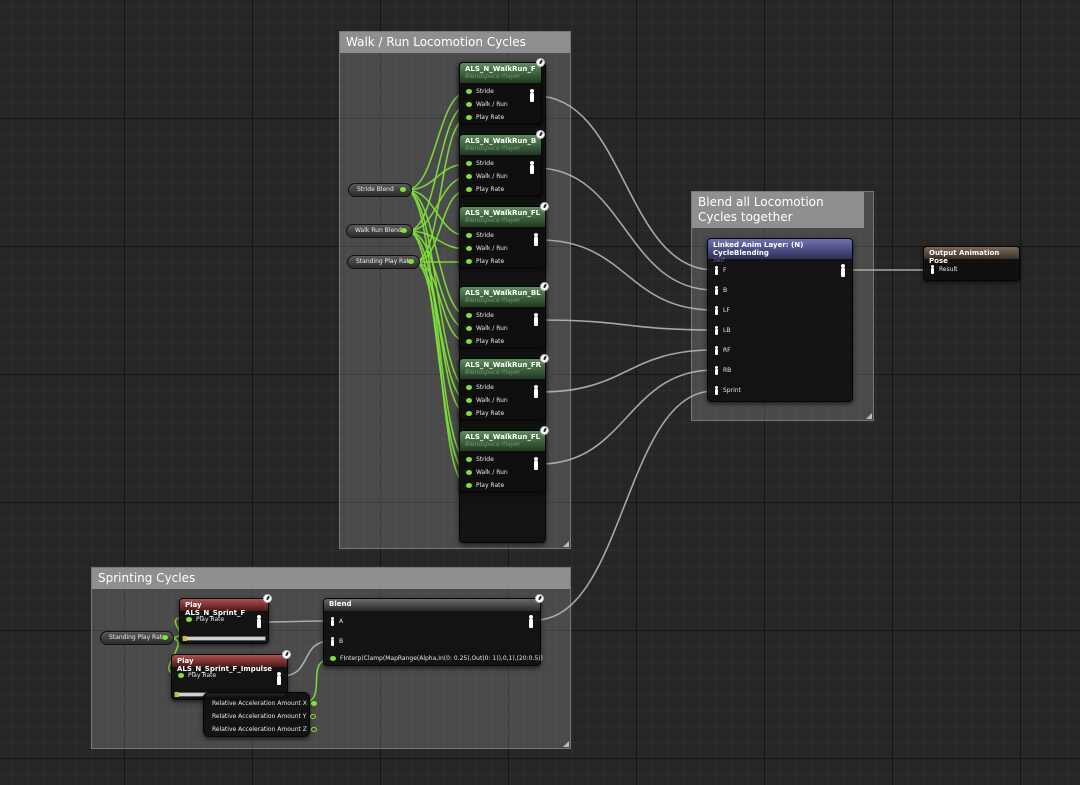 This screenshot has width=1080, height=785. Describe the element at coordinates (780, 251) in the screenshot. I see `node-header: Linked Anim Layer: (N) CycleBlending Self` at that location.